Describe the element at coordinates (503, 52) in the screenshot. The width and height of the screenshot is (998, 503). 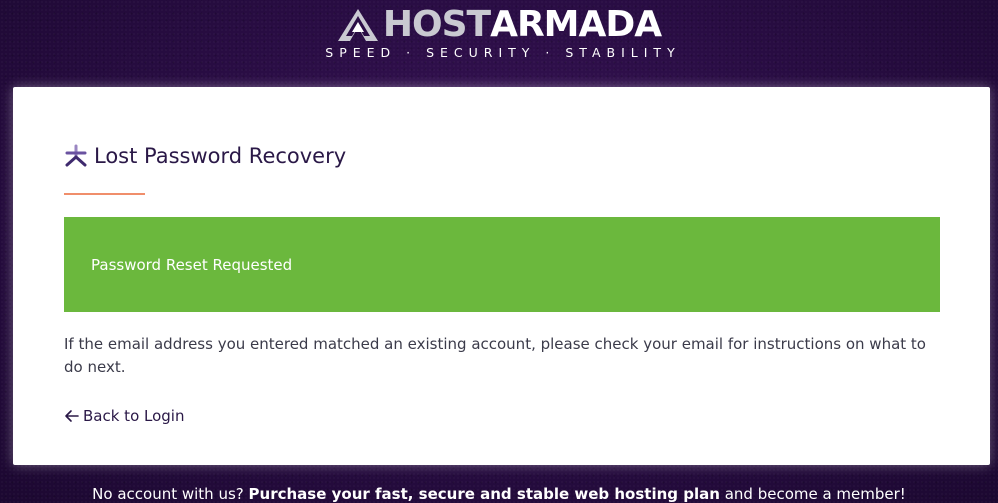
I see `brand-tagline: SPEED · SECURITY · STABILITY` at that location.